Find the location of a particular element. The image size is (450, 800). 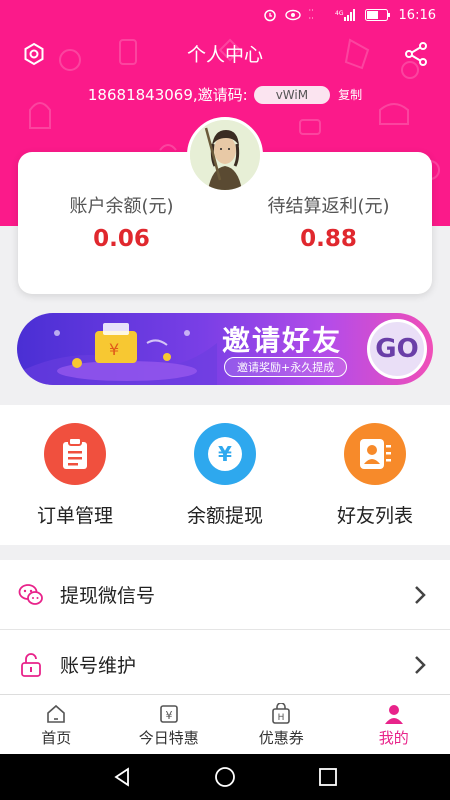

coupon-bag-icon: H is located at coordinates (281, 713).